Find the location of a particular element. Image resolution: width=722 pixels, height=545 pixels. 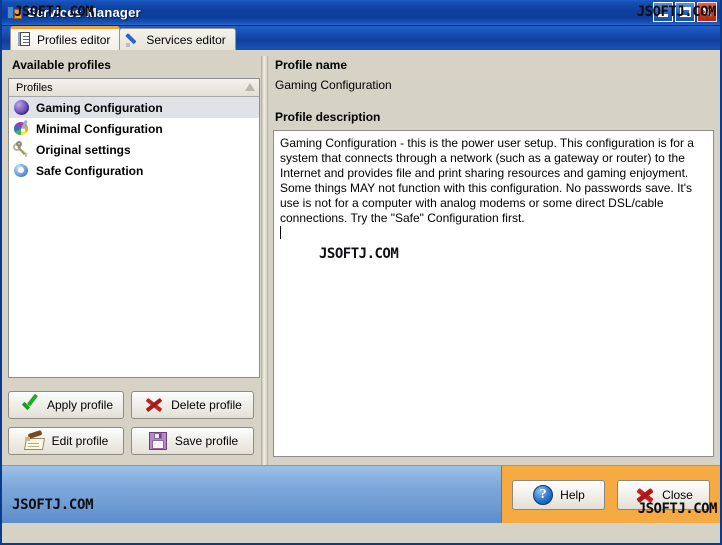

footer-action-area: ? Help Close JSOFTJ.COM is located at coordinates (611, 494).